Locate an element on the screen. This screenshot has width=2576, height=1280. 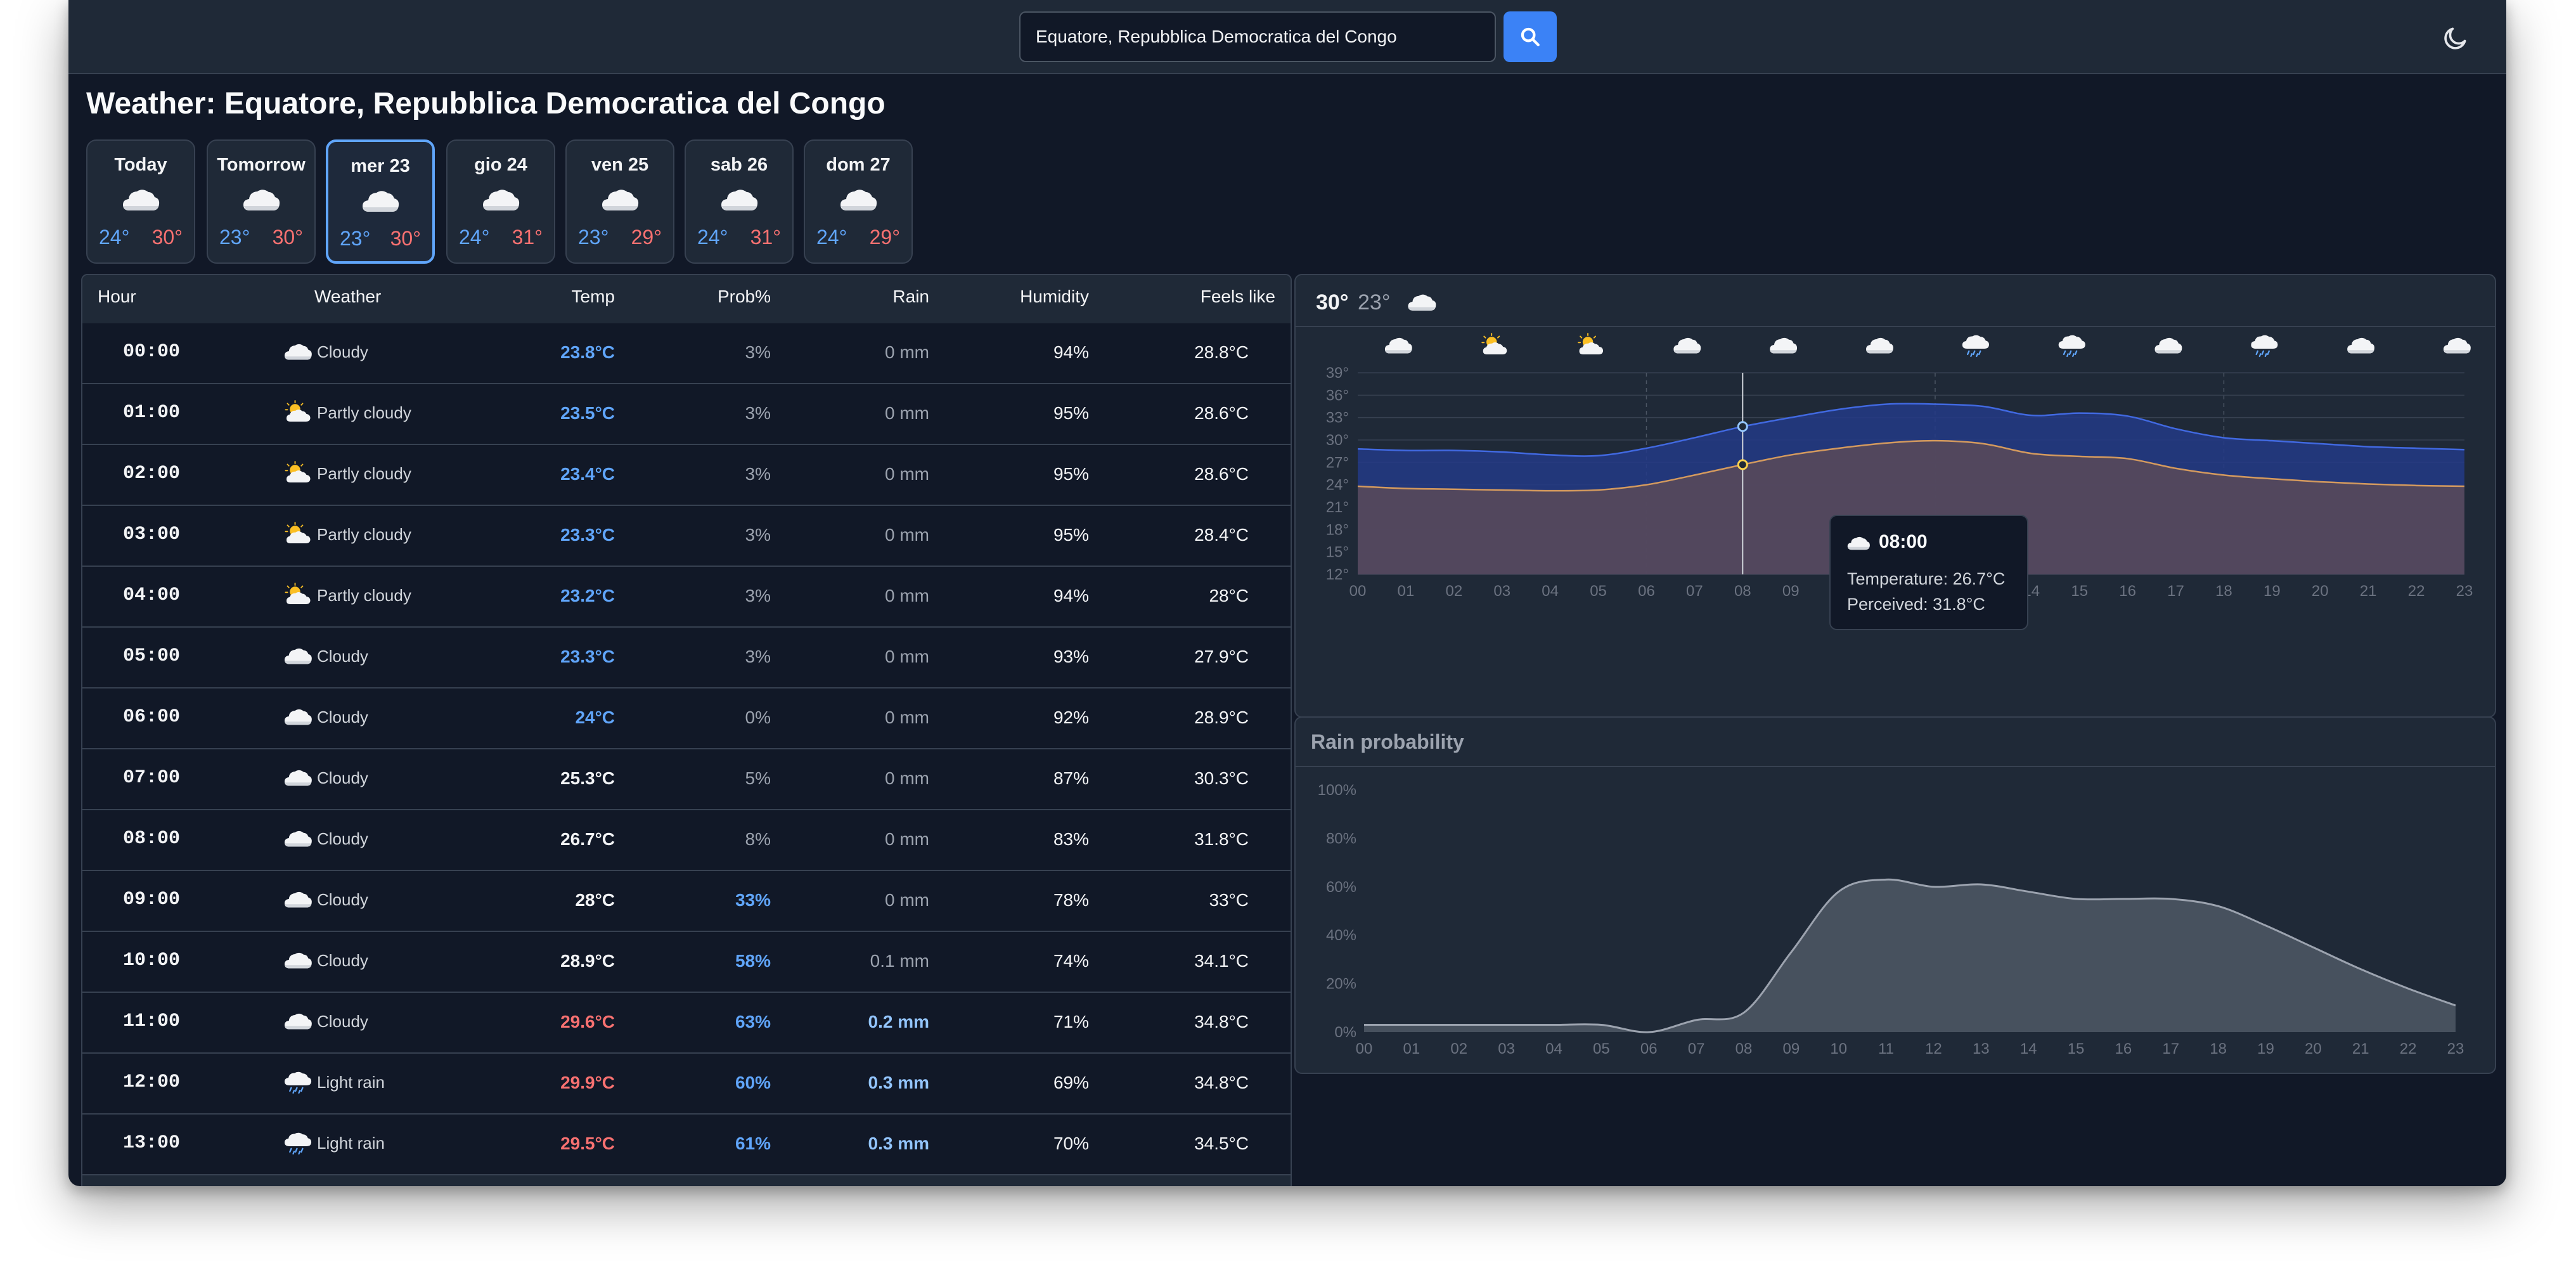
x-tick-label: 04 is located at coordinates (1551, 591).